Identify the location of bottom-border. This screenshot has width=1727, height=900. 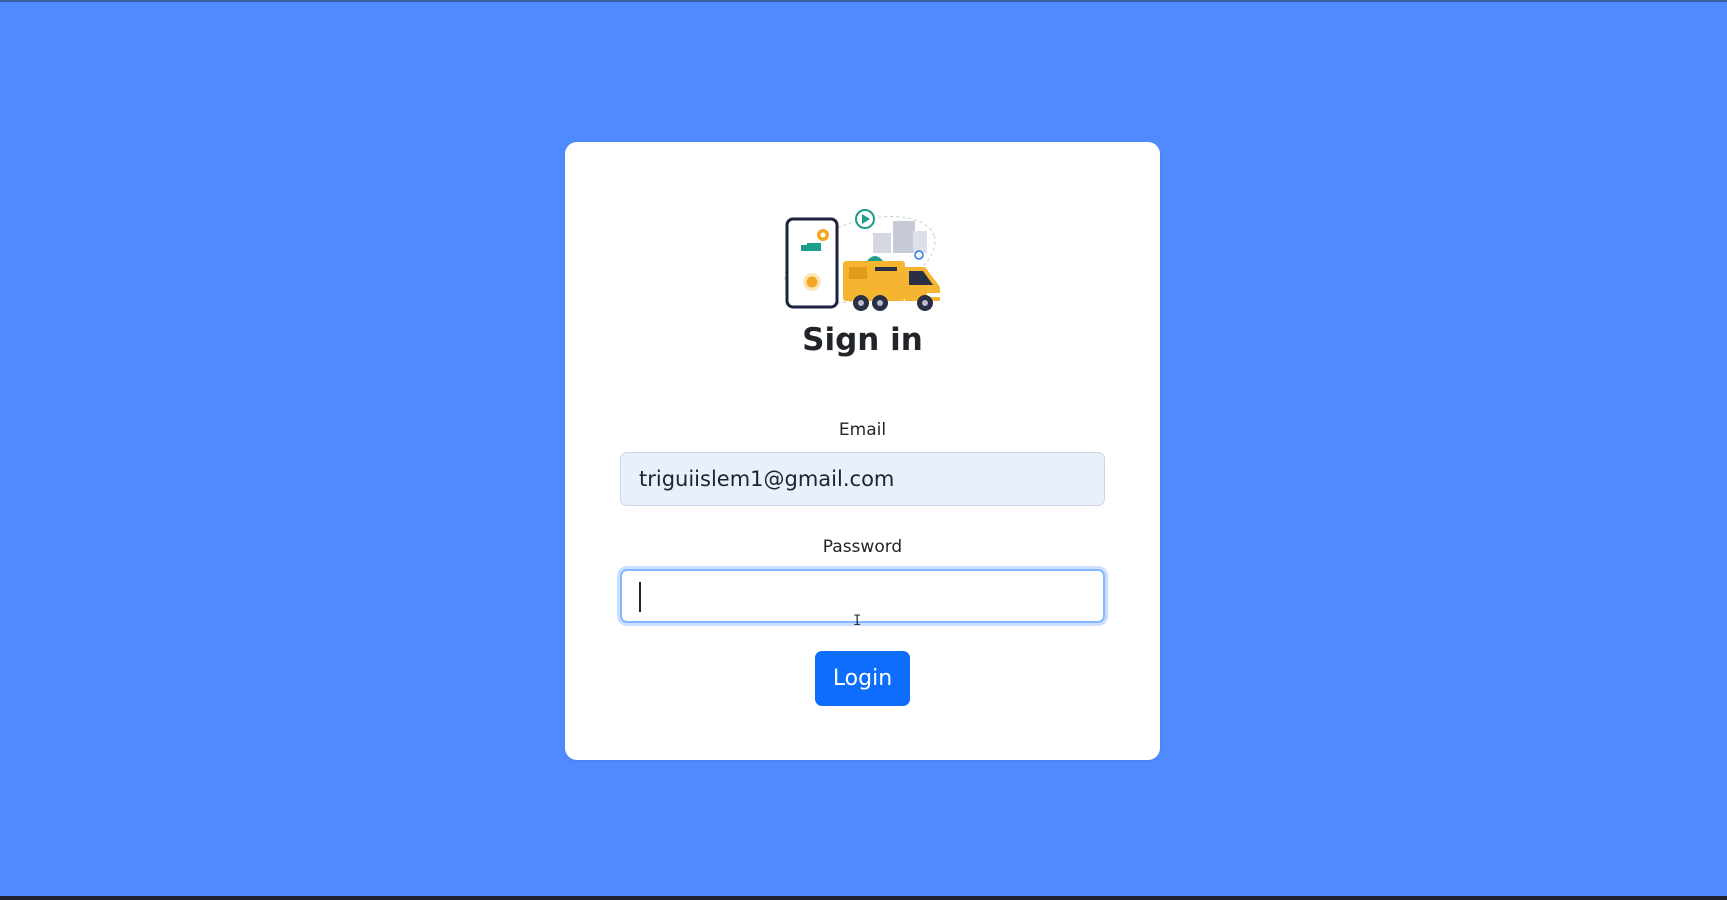
(863, 898).